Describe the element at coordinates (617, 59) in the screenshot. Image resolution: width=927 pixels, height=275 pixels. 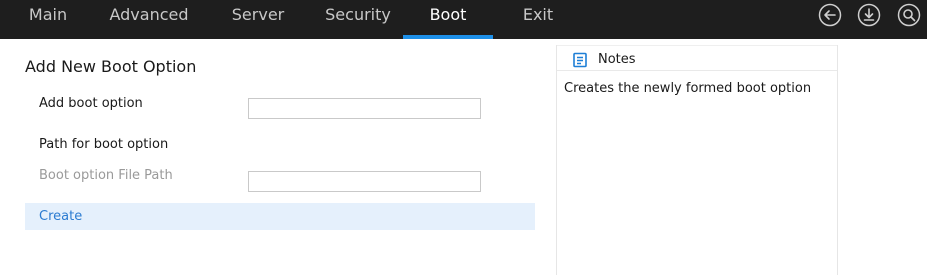
I see `notes-title: Notes` at that location.